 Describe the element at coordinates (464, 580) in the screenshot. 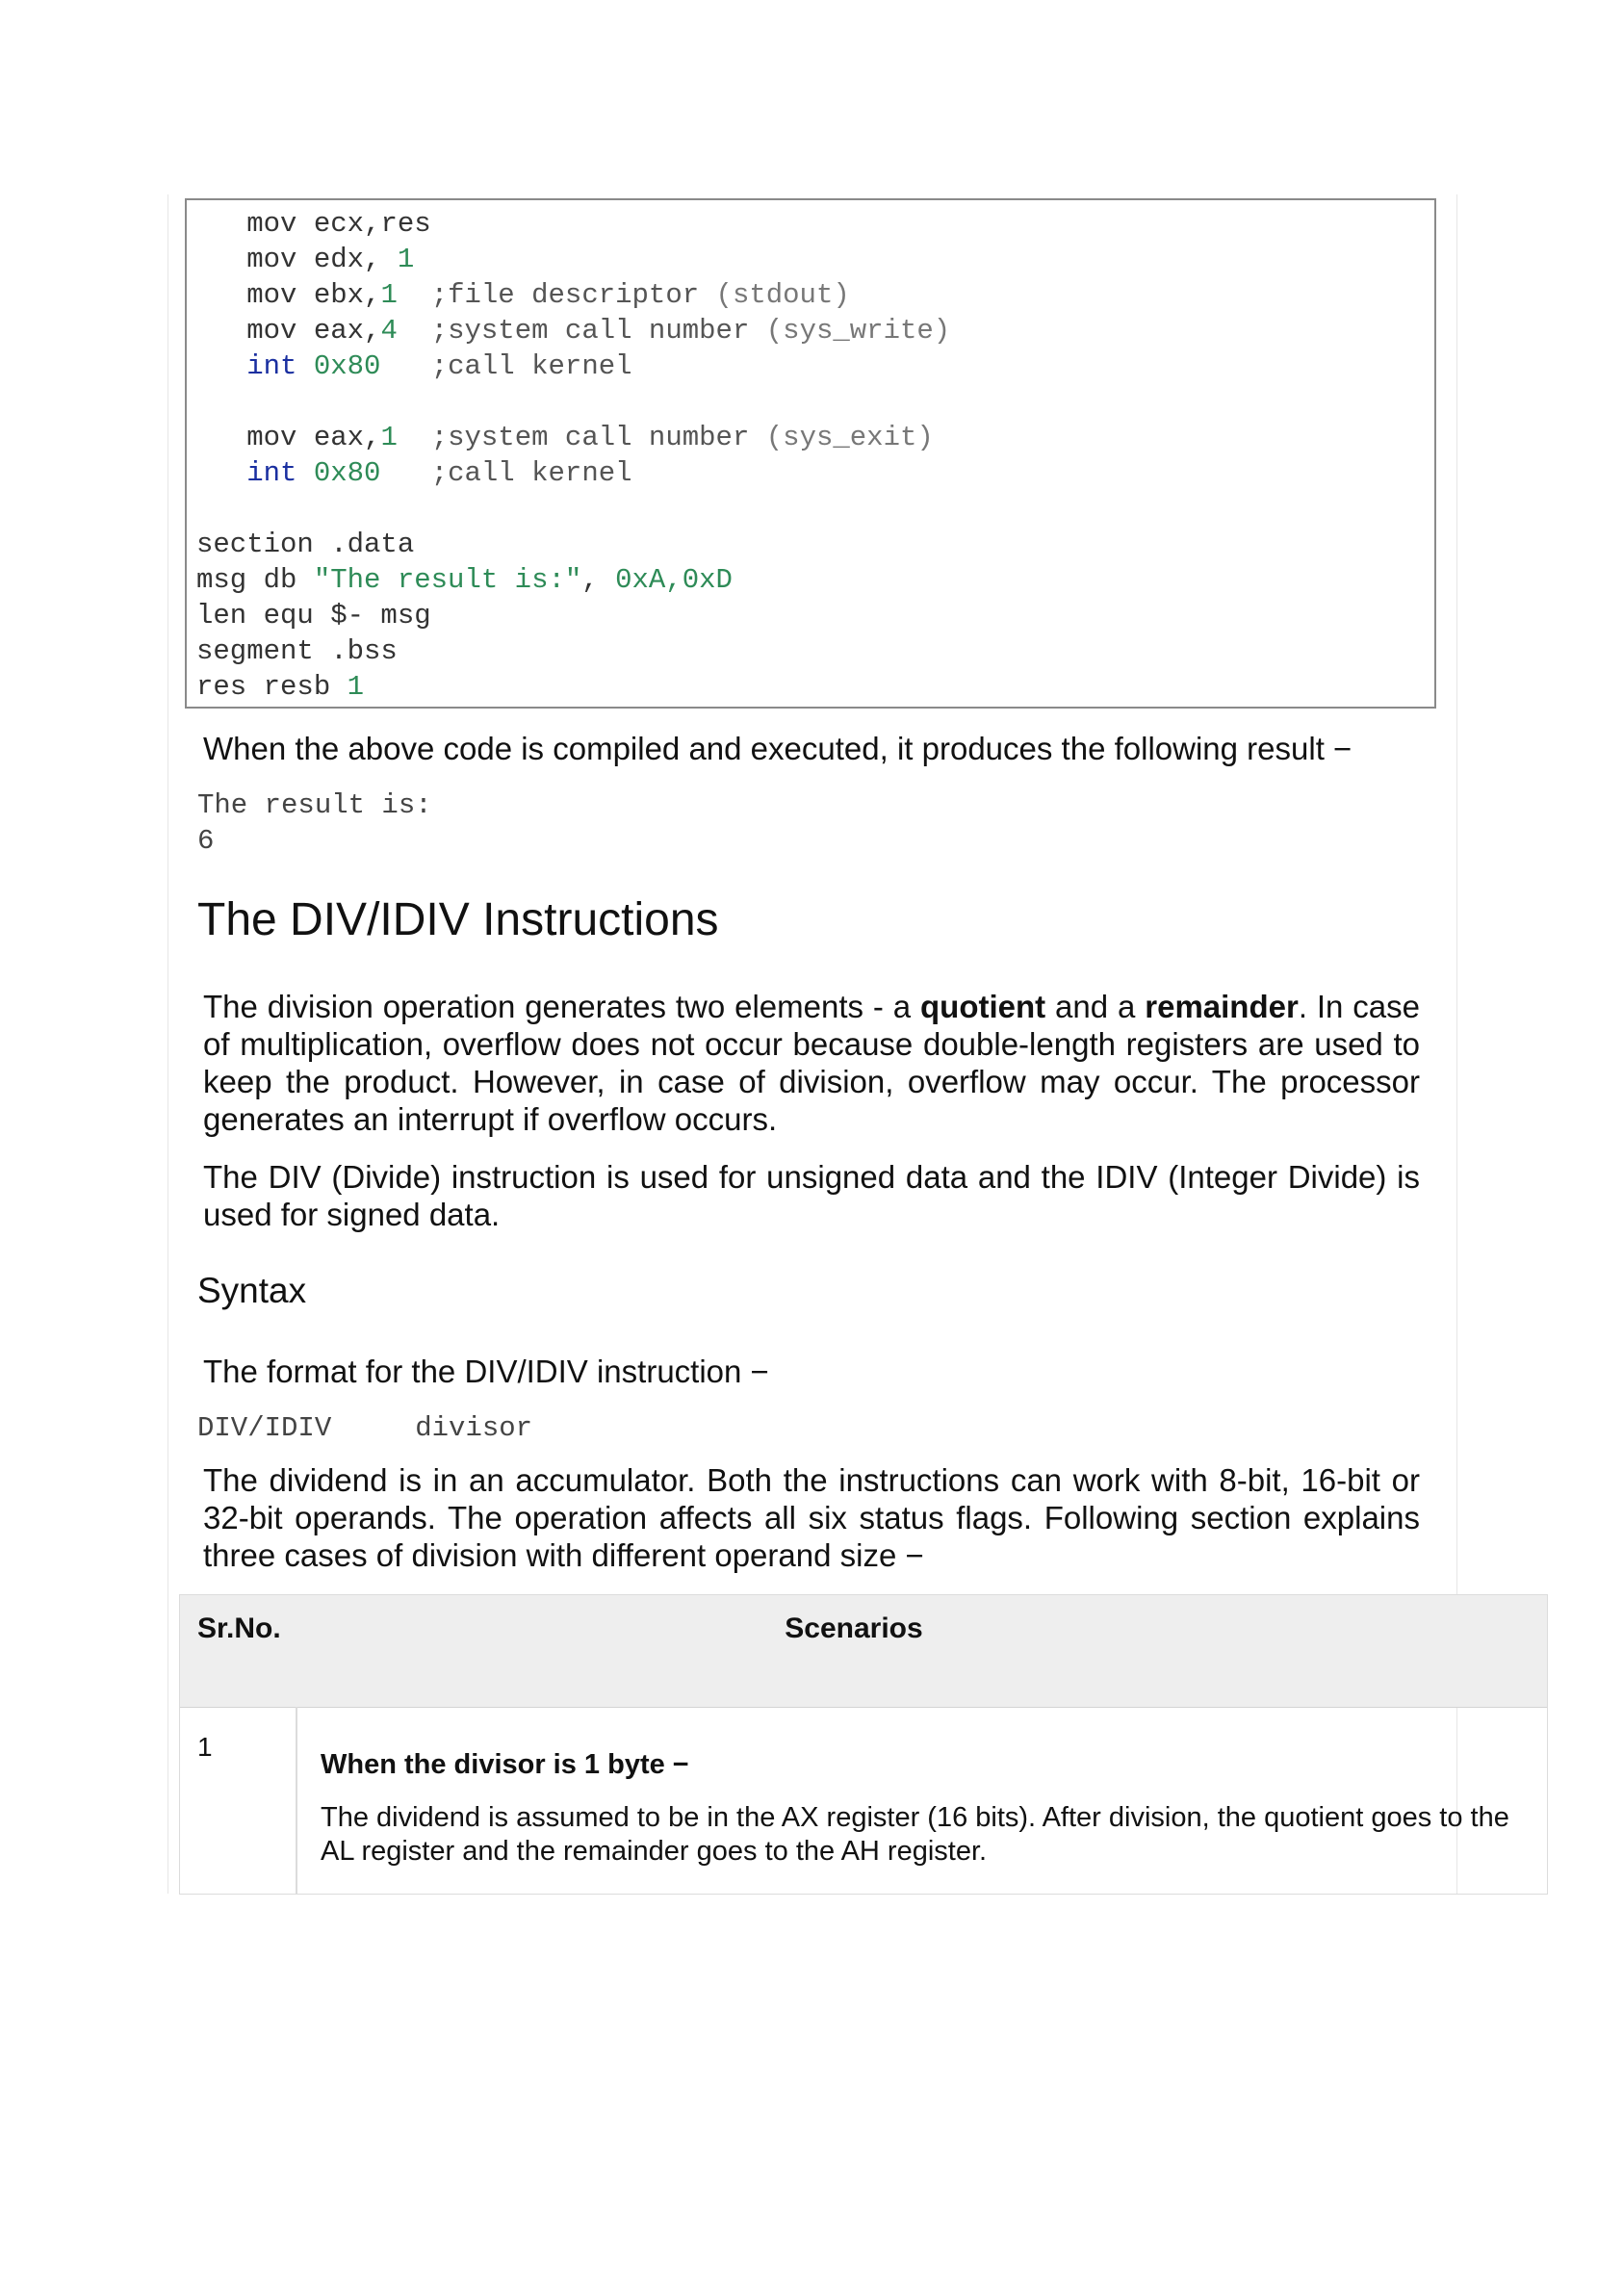

I see `code-data-2: msg db "The result is:", 0xA,0xD` at that location.